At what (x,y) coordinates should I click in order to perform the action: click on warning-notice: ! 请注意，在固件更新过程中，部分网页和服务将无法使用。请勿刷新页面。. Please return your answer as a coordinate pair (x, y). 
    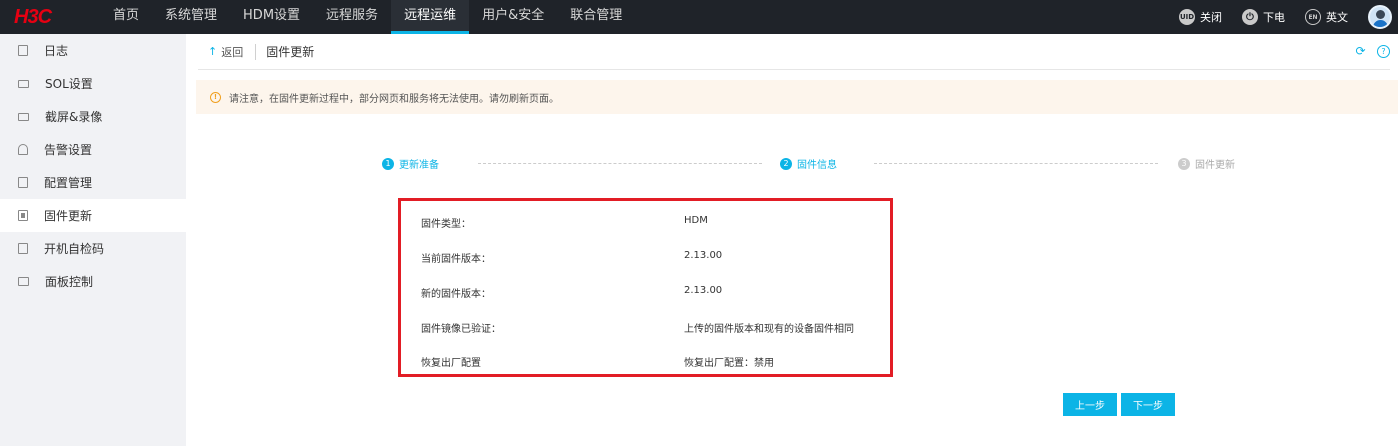
    Looking at the image, I should click on (797, 97).